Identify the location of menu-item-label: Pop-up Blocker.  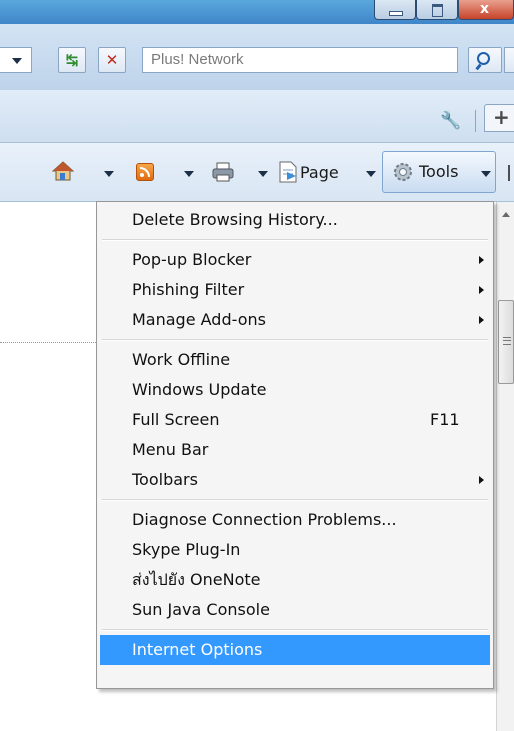
(192, 259).